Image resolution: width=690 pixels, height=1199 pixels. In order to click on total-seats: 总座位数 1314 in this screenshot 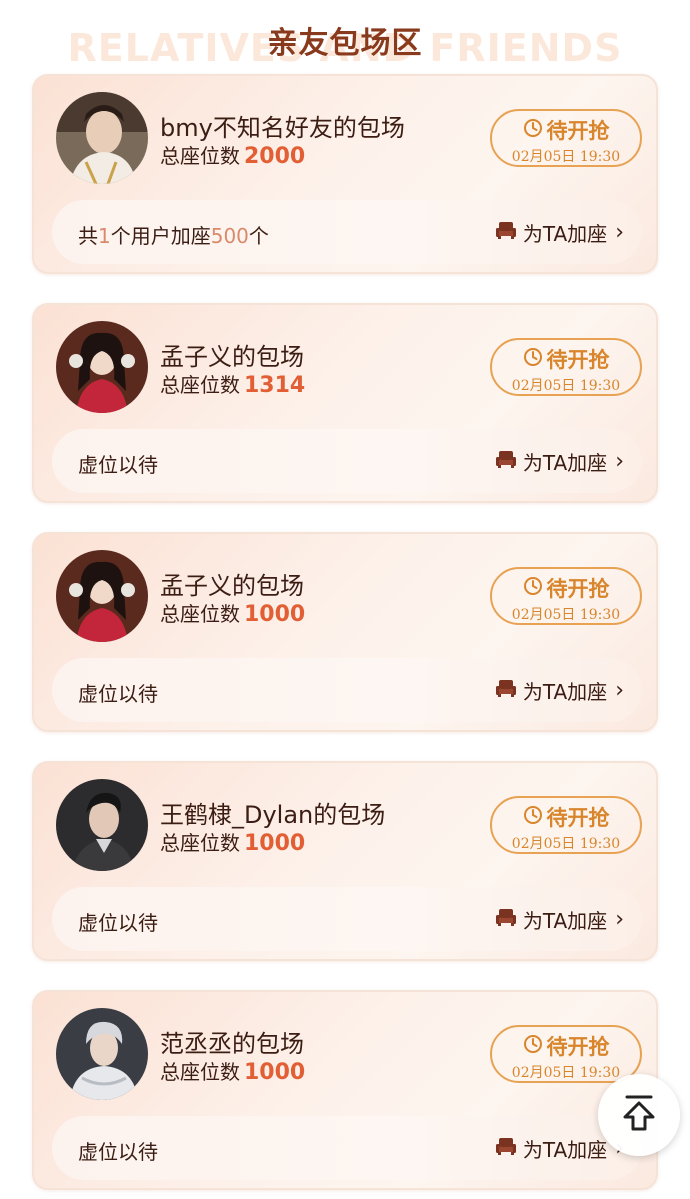, I will do `click(232, 383)`.